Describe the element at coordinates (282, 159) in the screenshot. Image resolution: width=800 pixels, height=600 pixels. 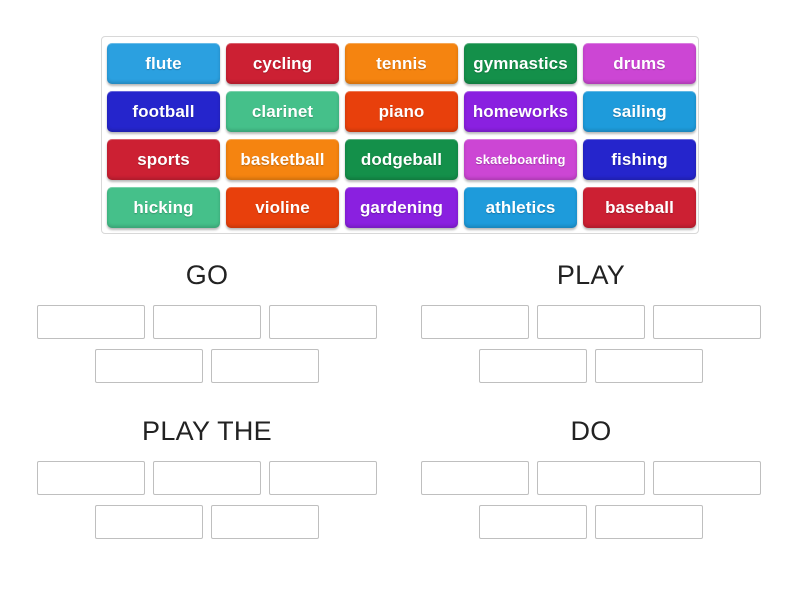
I see `word-tile: basketball` at that location.